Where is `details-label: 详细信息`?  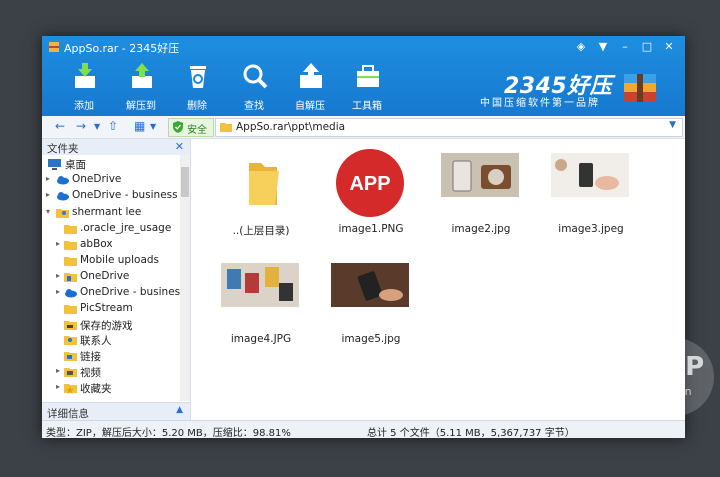 details-label: 详细信息 is located at coordinates (68, 414).